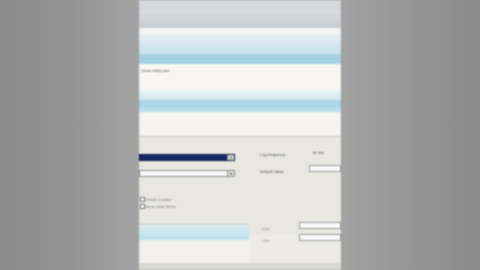  Describe the element at coordinates (194, 233) in the screenshot. I see `bottom-list-header` at that location.